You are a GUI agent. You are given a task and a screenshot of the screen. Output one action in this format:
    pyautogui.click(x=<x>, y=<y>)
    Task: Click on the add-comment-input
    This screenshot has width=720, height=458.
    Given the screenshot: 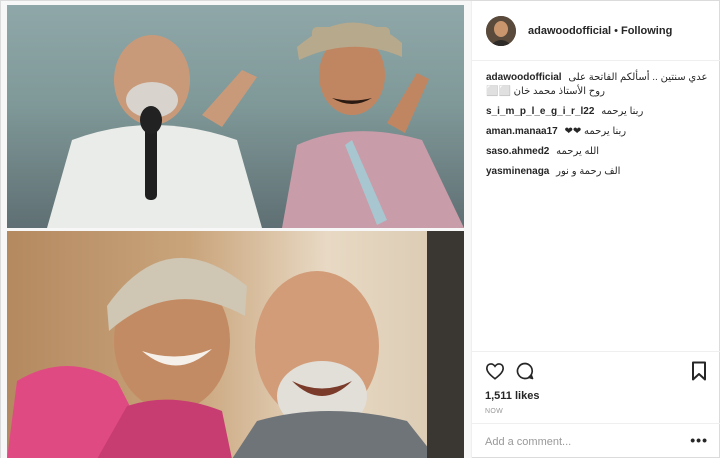 What is the action you would take?
    pyautogui.click(x=575, y=442)
    